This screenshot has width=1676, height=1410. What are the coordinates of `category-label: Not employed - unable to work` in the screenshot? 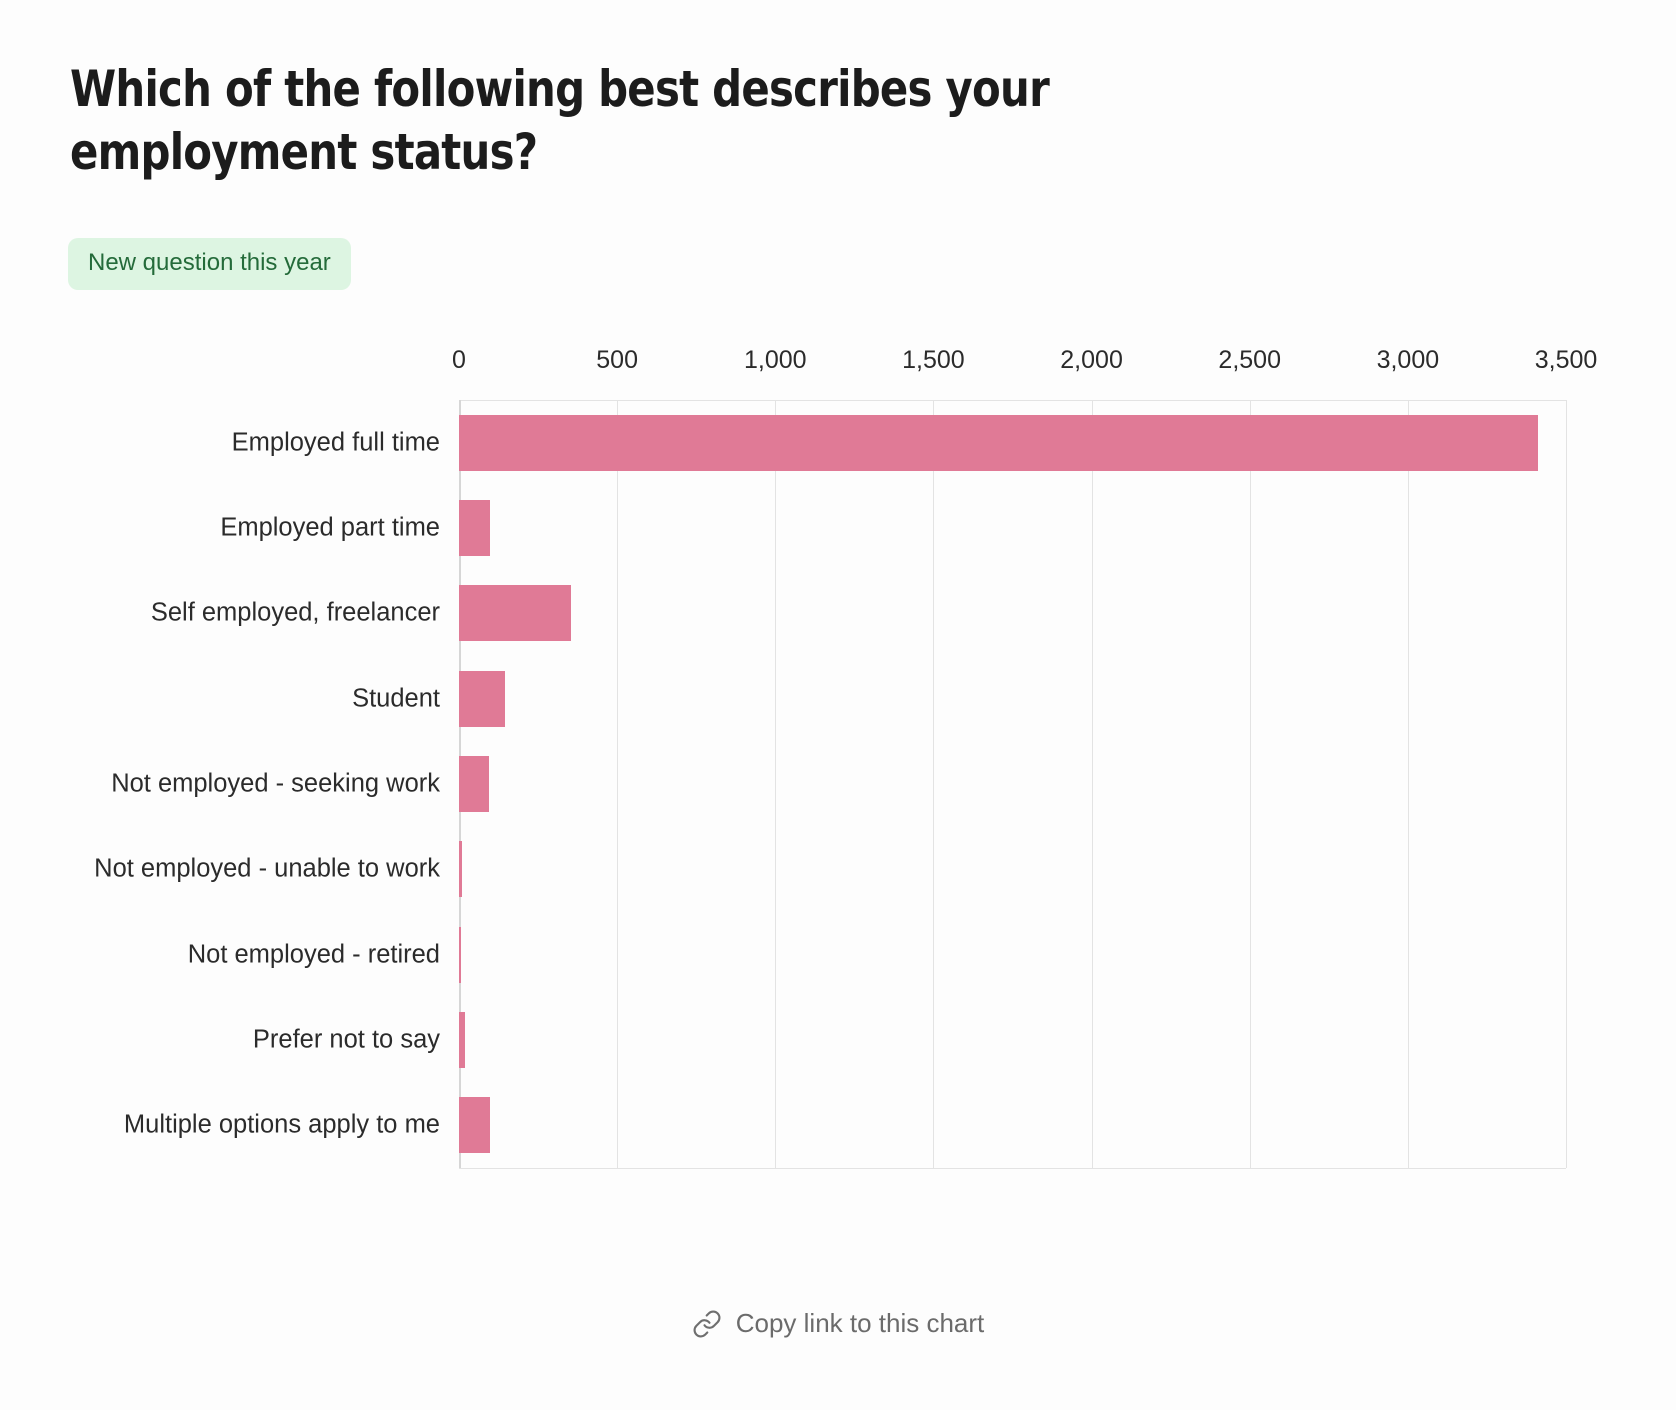 It's located at (267, 868).